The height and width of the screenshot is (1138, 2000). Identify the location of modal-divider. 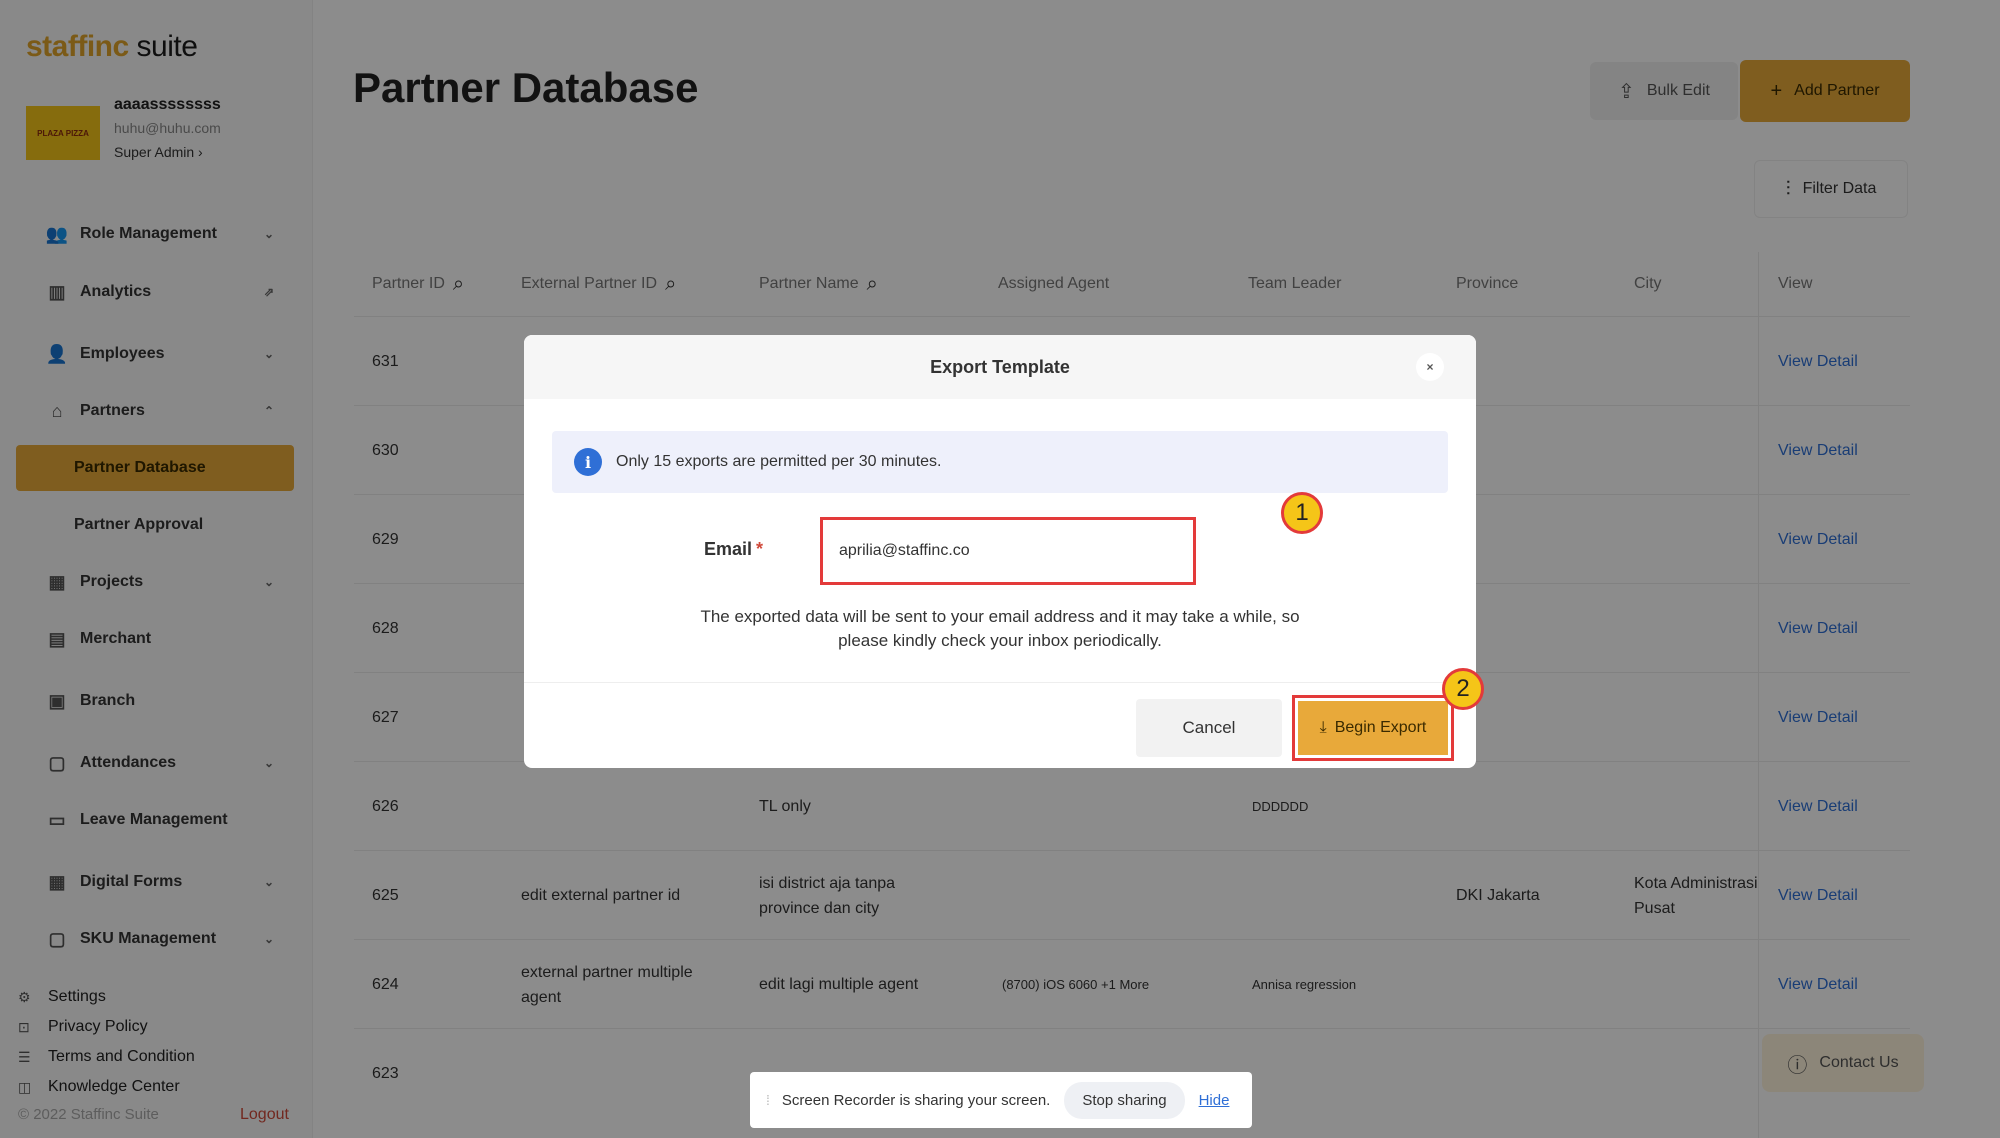
(1000, 682).